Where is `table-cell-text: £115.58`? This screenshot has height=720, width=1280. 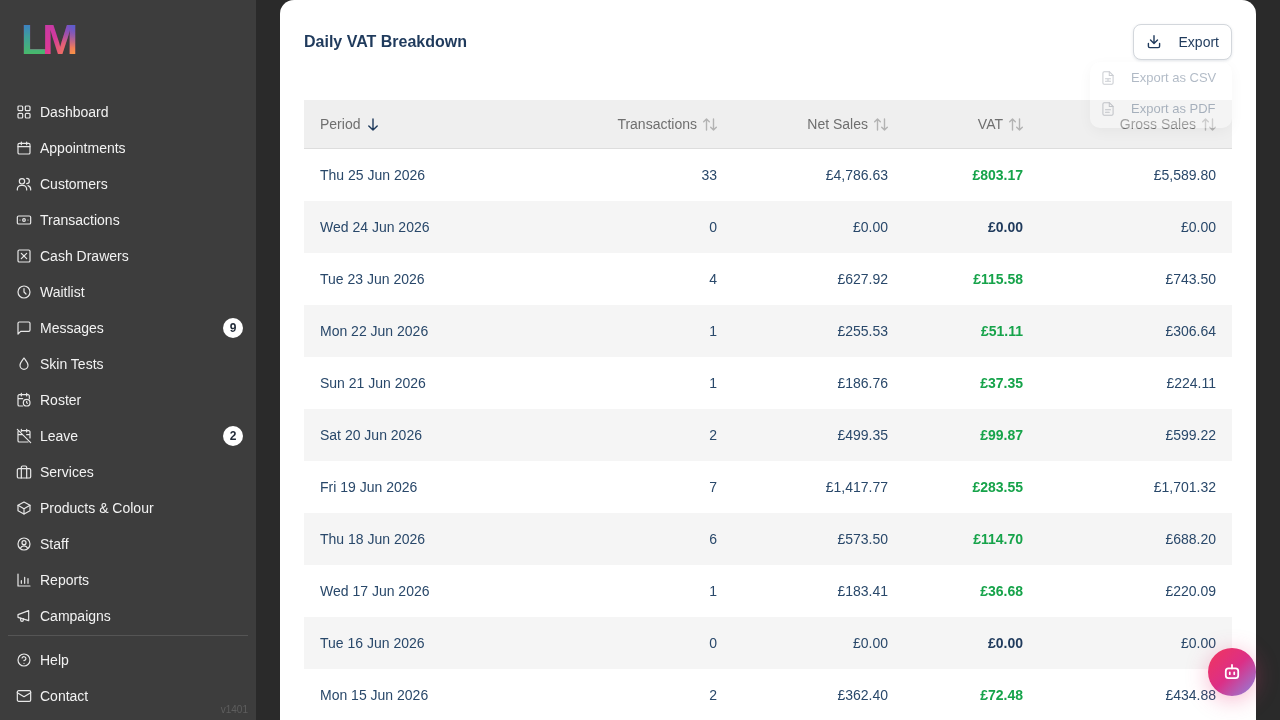
table-cell-text: £115.58 is located at coordinates (998, 279).